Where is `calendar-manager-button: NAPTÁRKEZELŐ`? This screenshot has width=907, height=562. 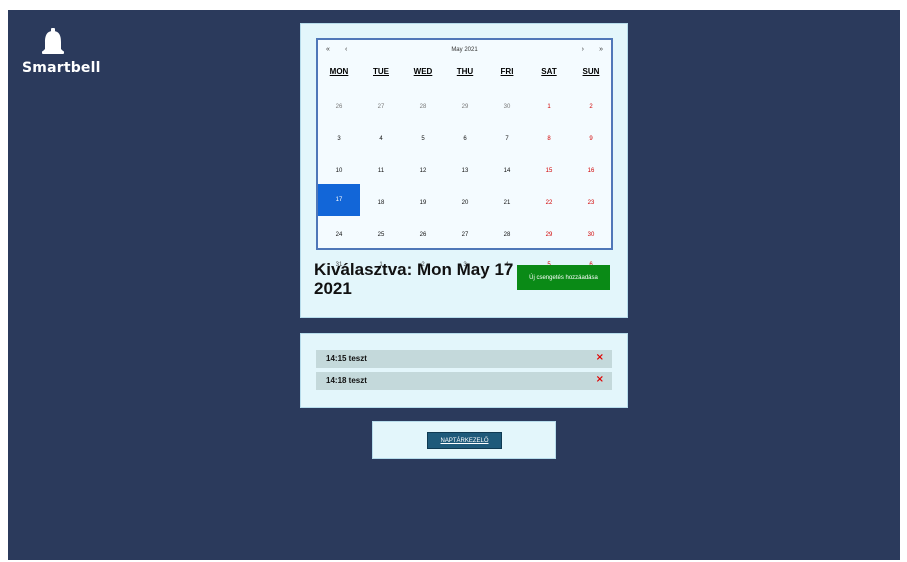 calendar-manager-button: NAPTÁRKEZELŐ is located at coordinates (464, 440).